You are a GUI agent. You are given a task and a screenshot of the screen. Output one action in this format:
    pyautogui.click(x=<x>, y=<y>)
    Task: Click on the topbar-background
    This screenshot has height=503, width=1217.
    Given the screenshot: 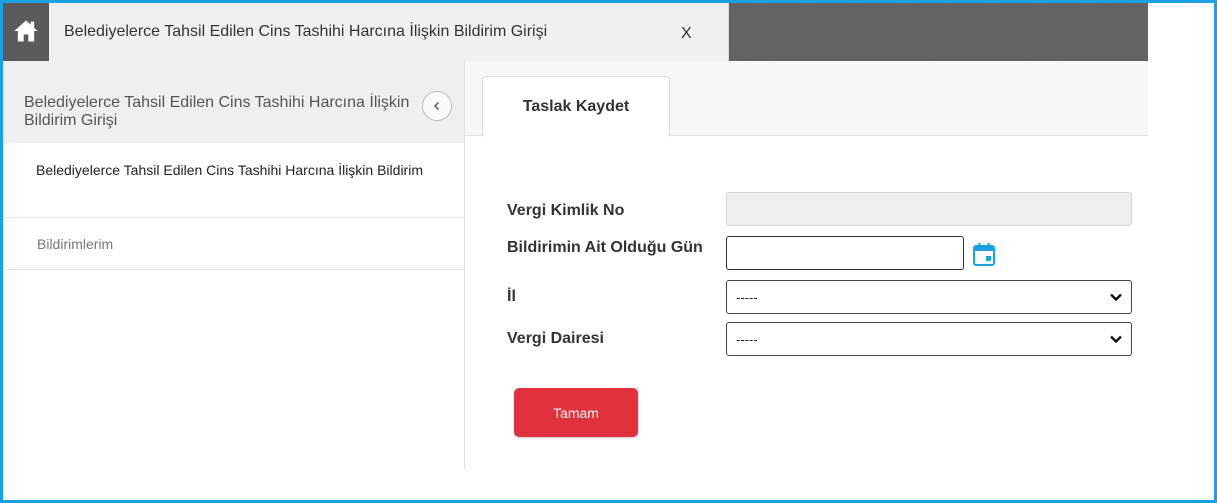 What is the action you would take?
    pyautogui.click(x=938, y=32)
    